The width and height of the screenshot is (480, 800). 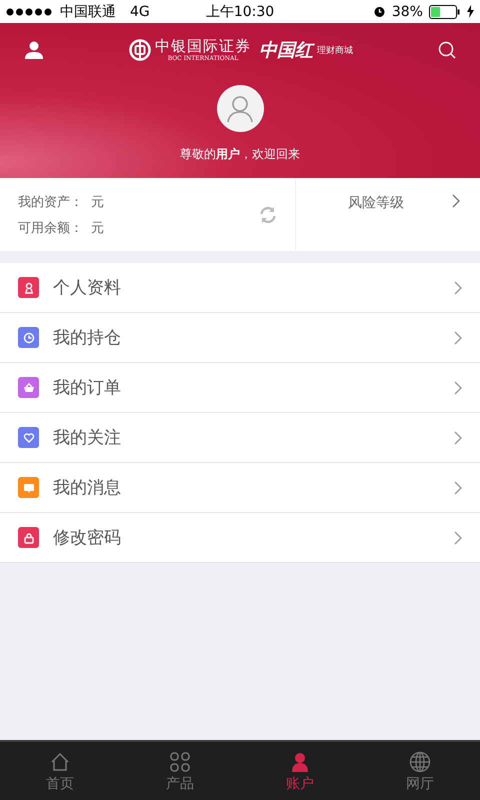 I want to click on grid-icon, so click(x=180, y=762).